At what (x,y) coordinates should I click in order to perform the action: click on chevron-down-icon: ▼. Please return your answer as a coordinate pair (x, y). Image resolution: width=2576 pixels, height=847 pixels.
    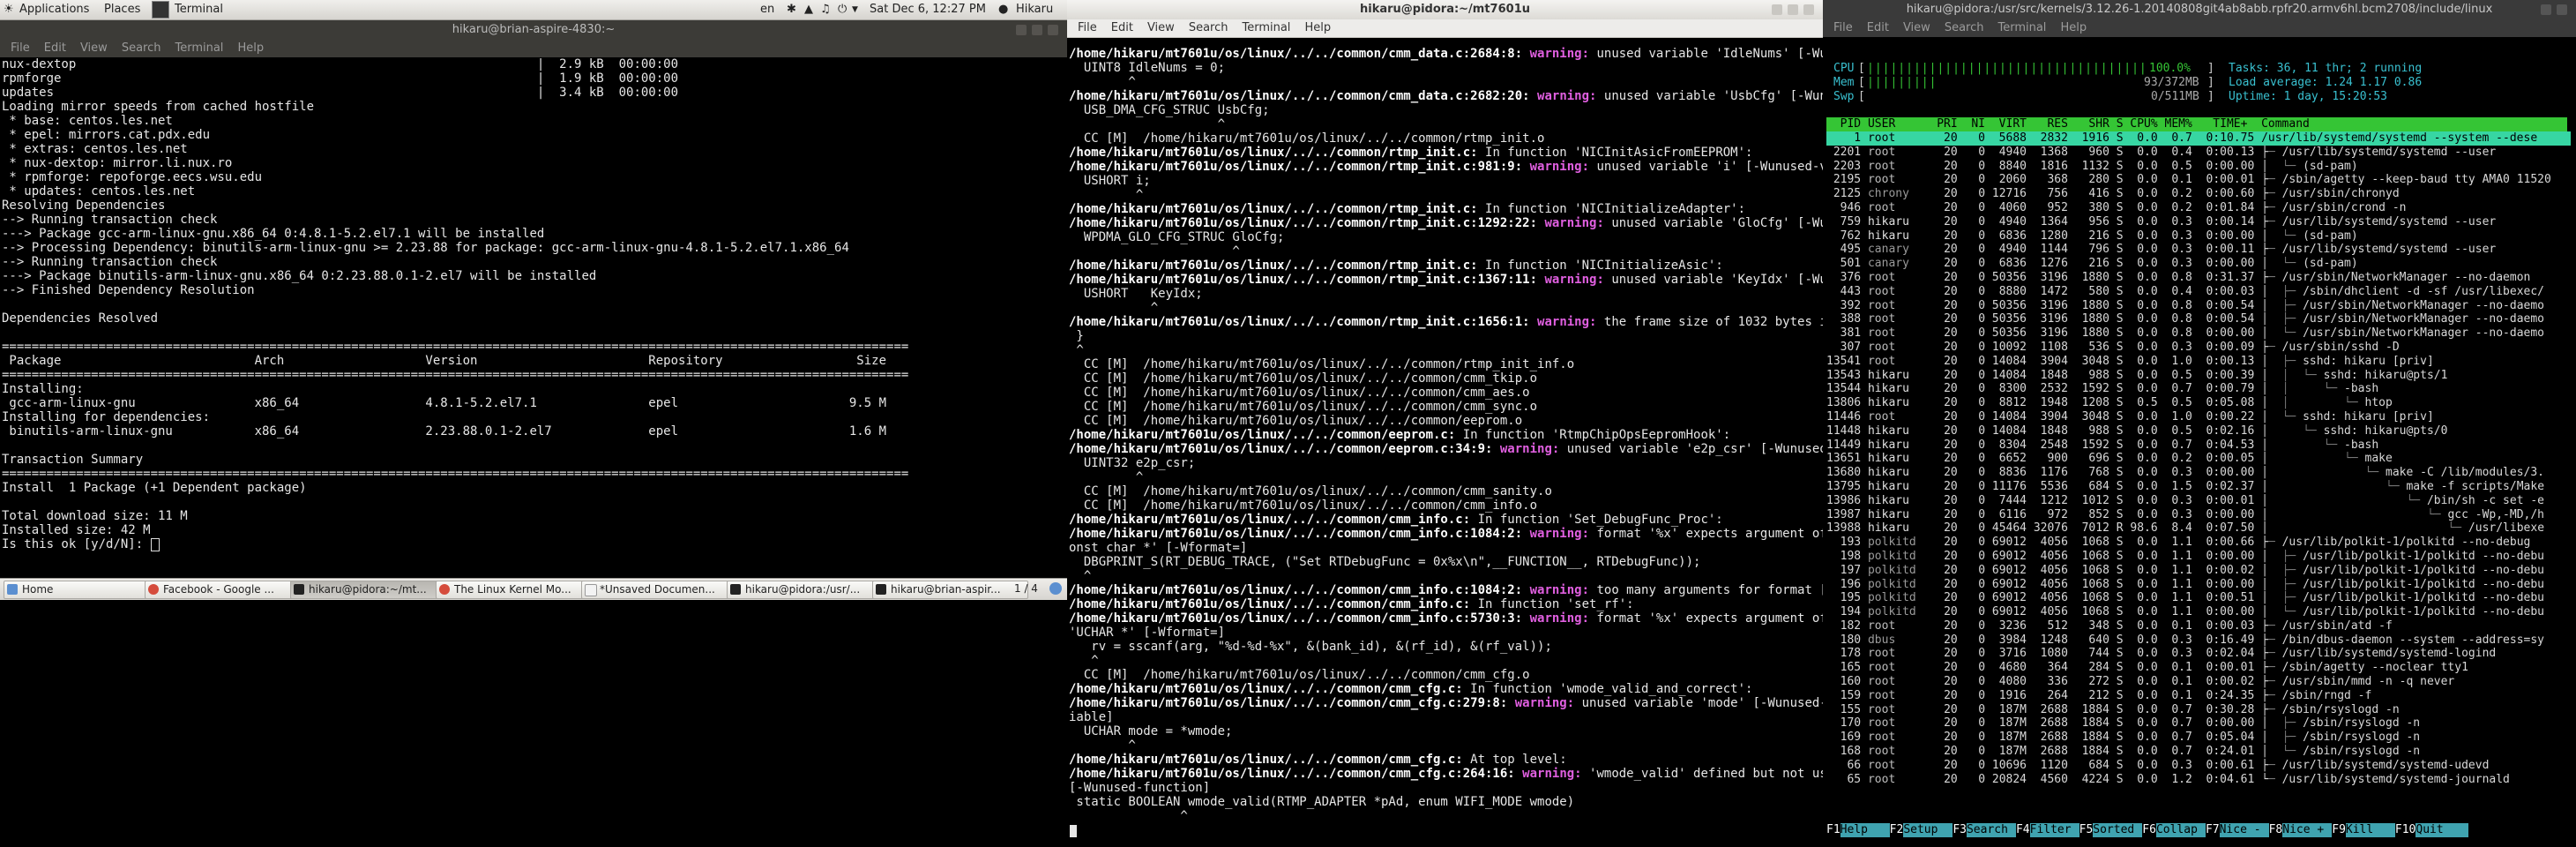
    Looking at the image, I should click on (855, 10).